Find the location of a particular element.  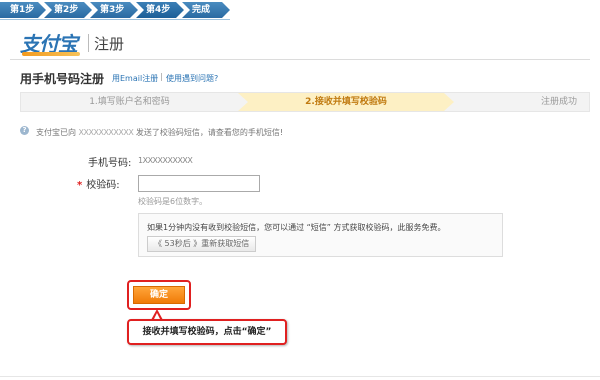

confirm-button: 确定 is located at coordinates (159, 295).